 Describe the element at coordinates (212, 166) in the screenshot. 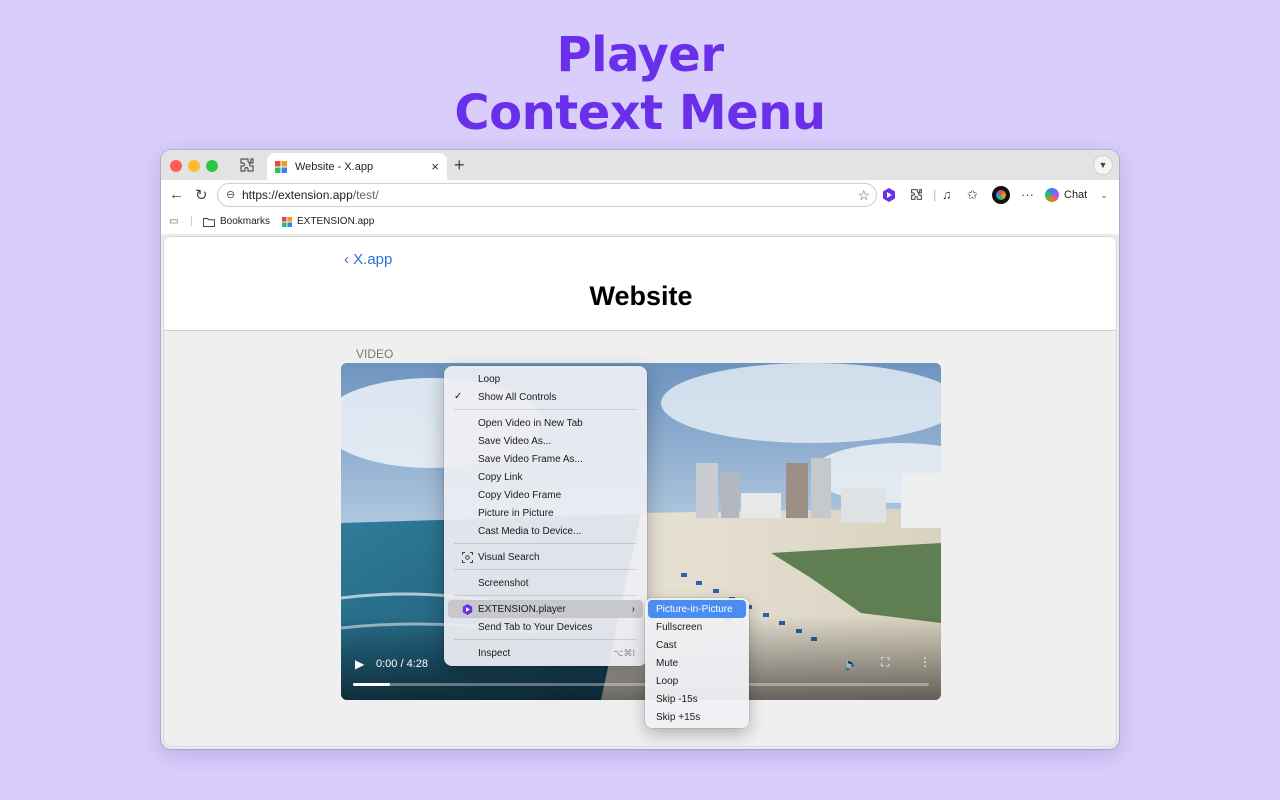

I see `zoom-window-button` at that location.